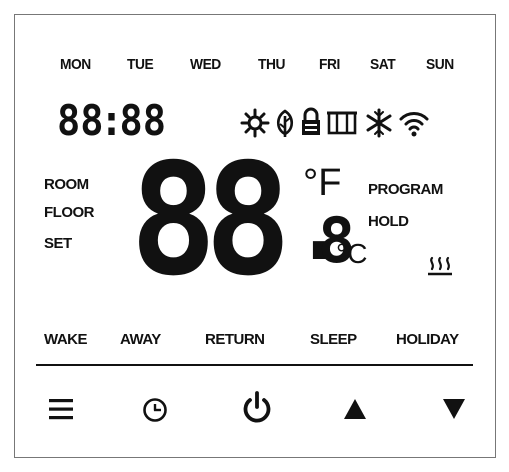 The width and height of the screenshot is (509, 472). I want to click on power-button, so click(257, 408).